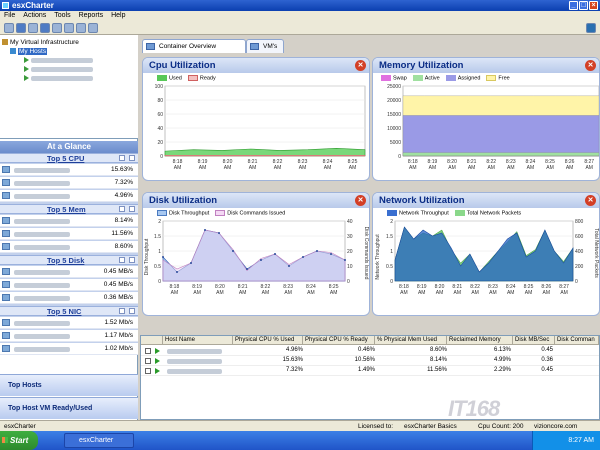 The image size is (600, 450). I want to click on toolbar-refresh-icon, so click(33, 28).